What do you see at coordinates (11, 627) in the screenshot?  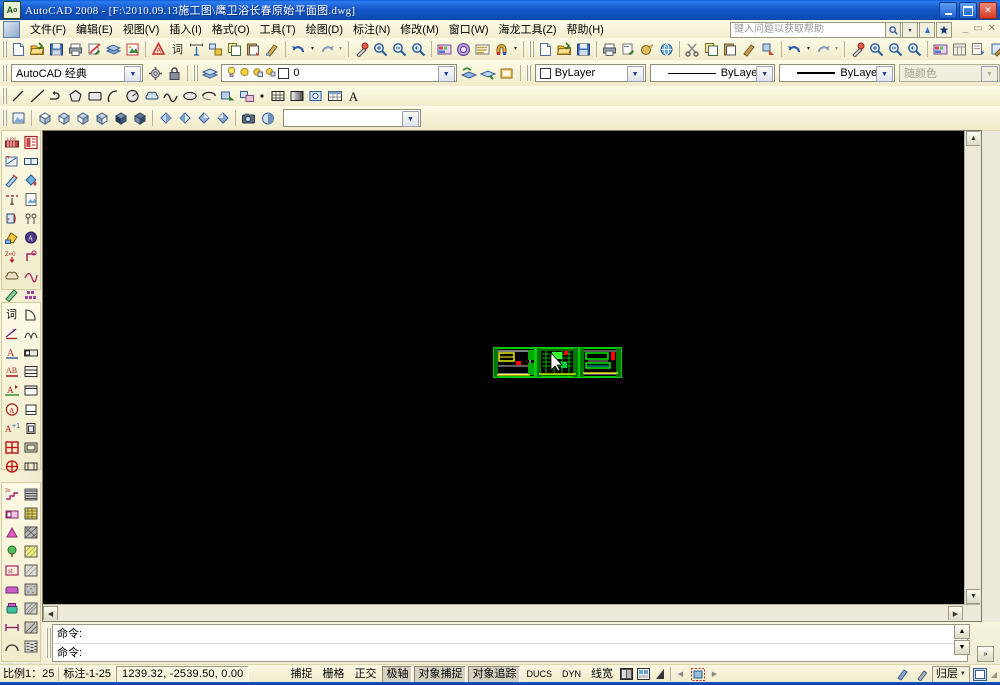 I see `dimension-span-icon` at bounding box center [11, 627].